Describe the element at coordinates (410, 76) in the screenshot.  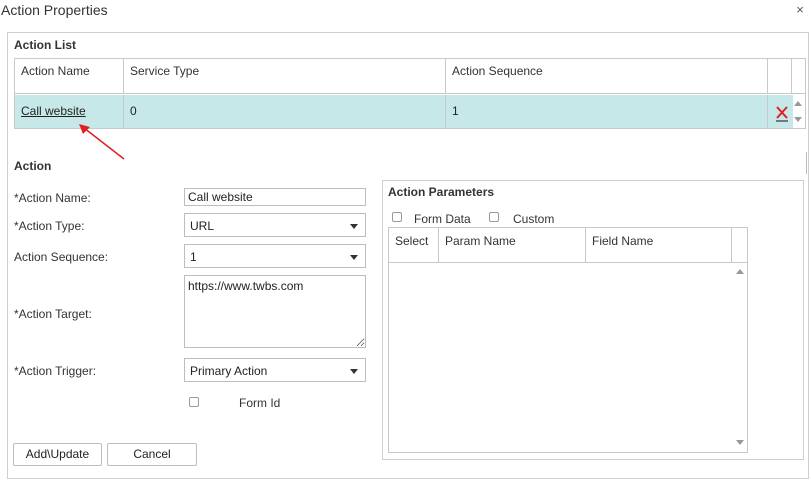
I see `action-list-header: Action Name Service Type Action Sequence` at that location.